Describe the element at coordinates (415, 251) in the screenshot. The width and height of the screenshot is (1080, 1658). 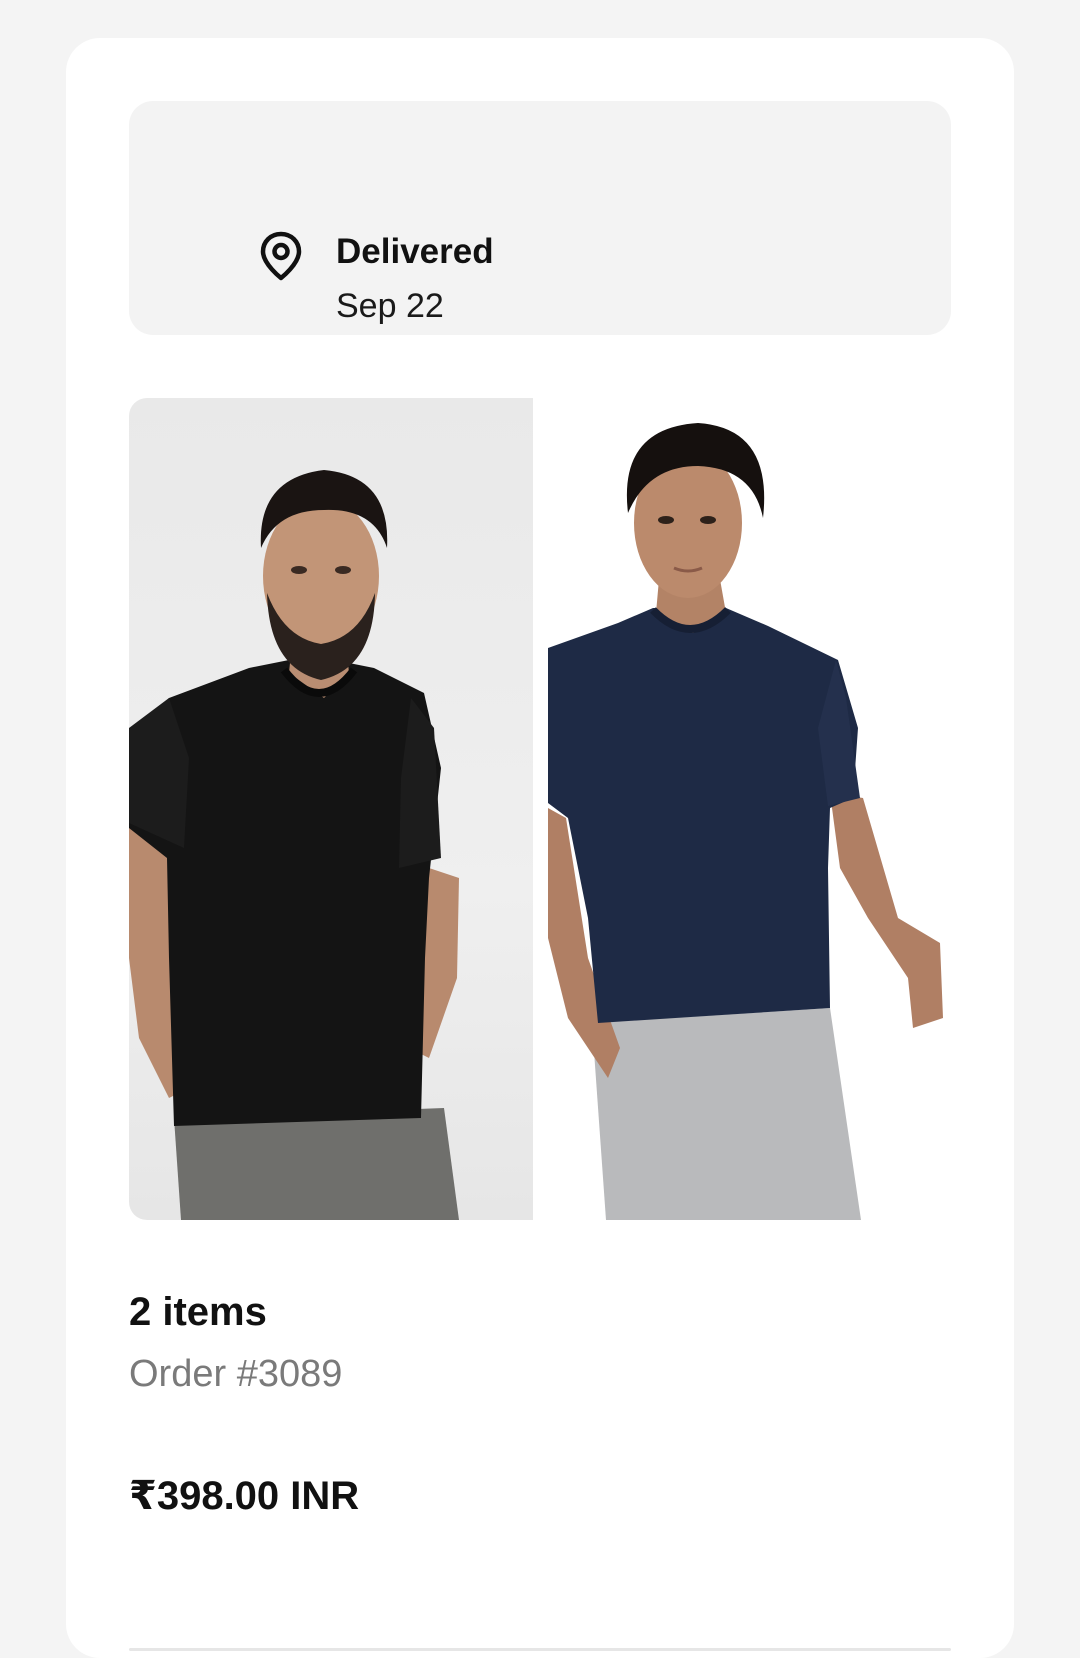
I see `delivery-status-title: Delivered` at that location.